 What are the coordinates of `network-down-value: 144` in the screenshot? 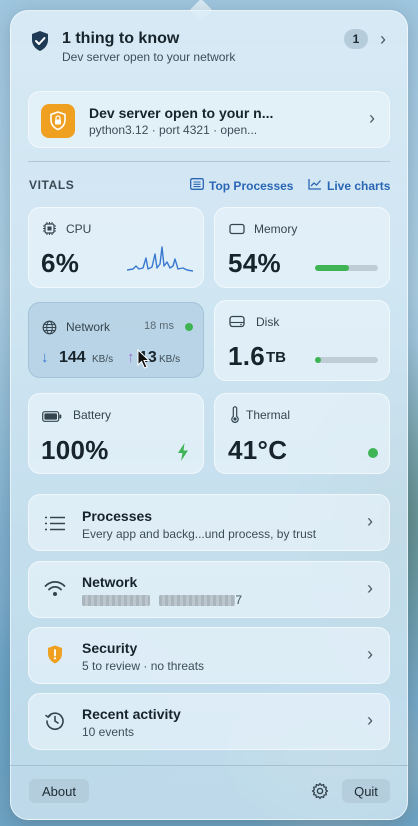 It's located at (72, 357).